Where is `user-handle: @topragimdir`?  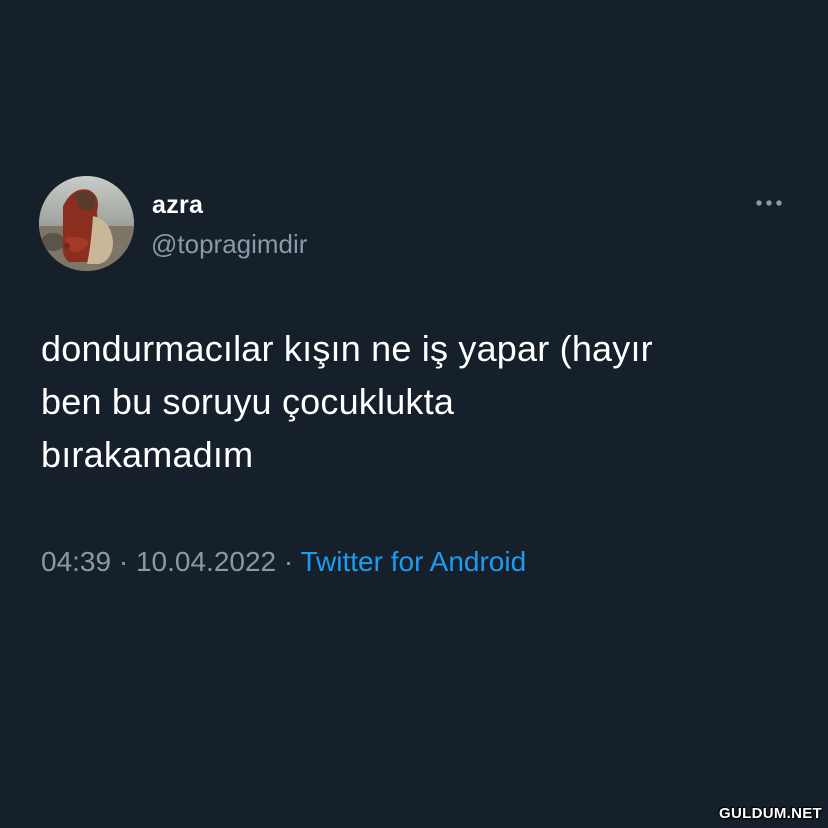 user-handle: @topragimdir is located at coordinates (229, 244).